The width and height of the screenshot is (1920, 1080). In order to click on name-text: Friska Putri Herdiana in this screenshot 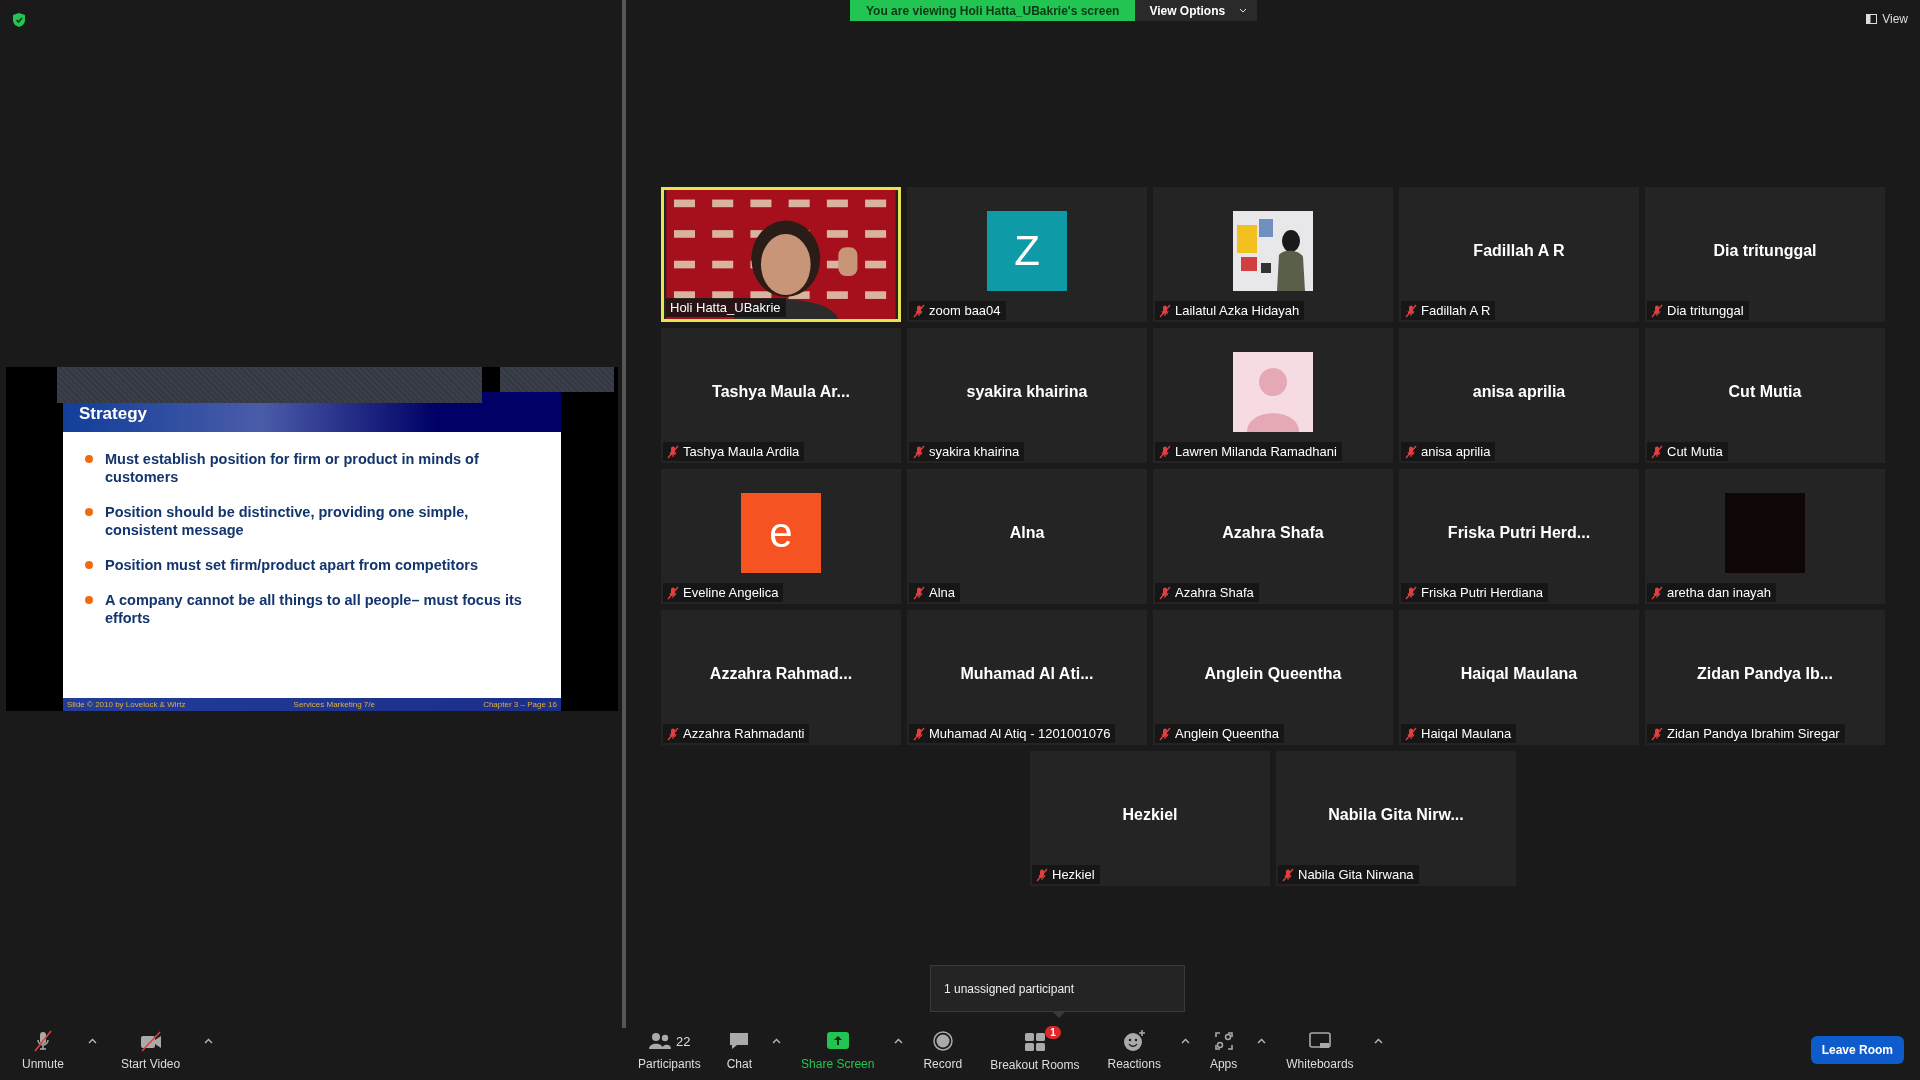, I will do `click(1482, 592)`.